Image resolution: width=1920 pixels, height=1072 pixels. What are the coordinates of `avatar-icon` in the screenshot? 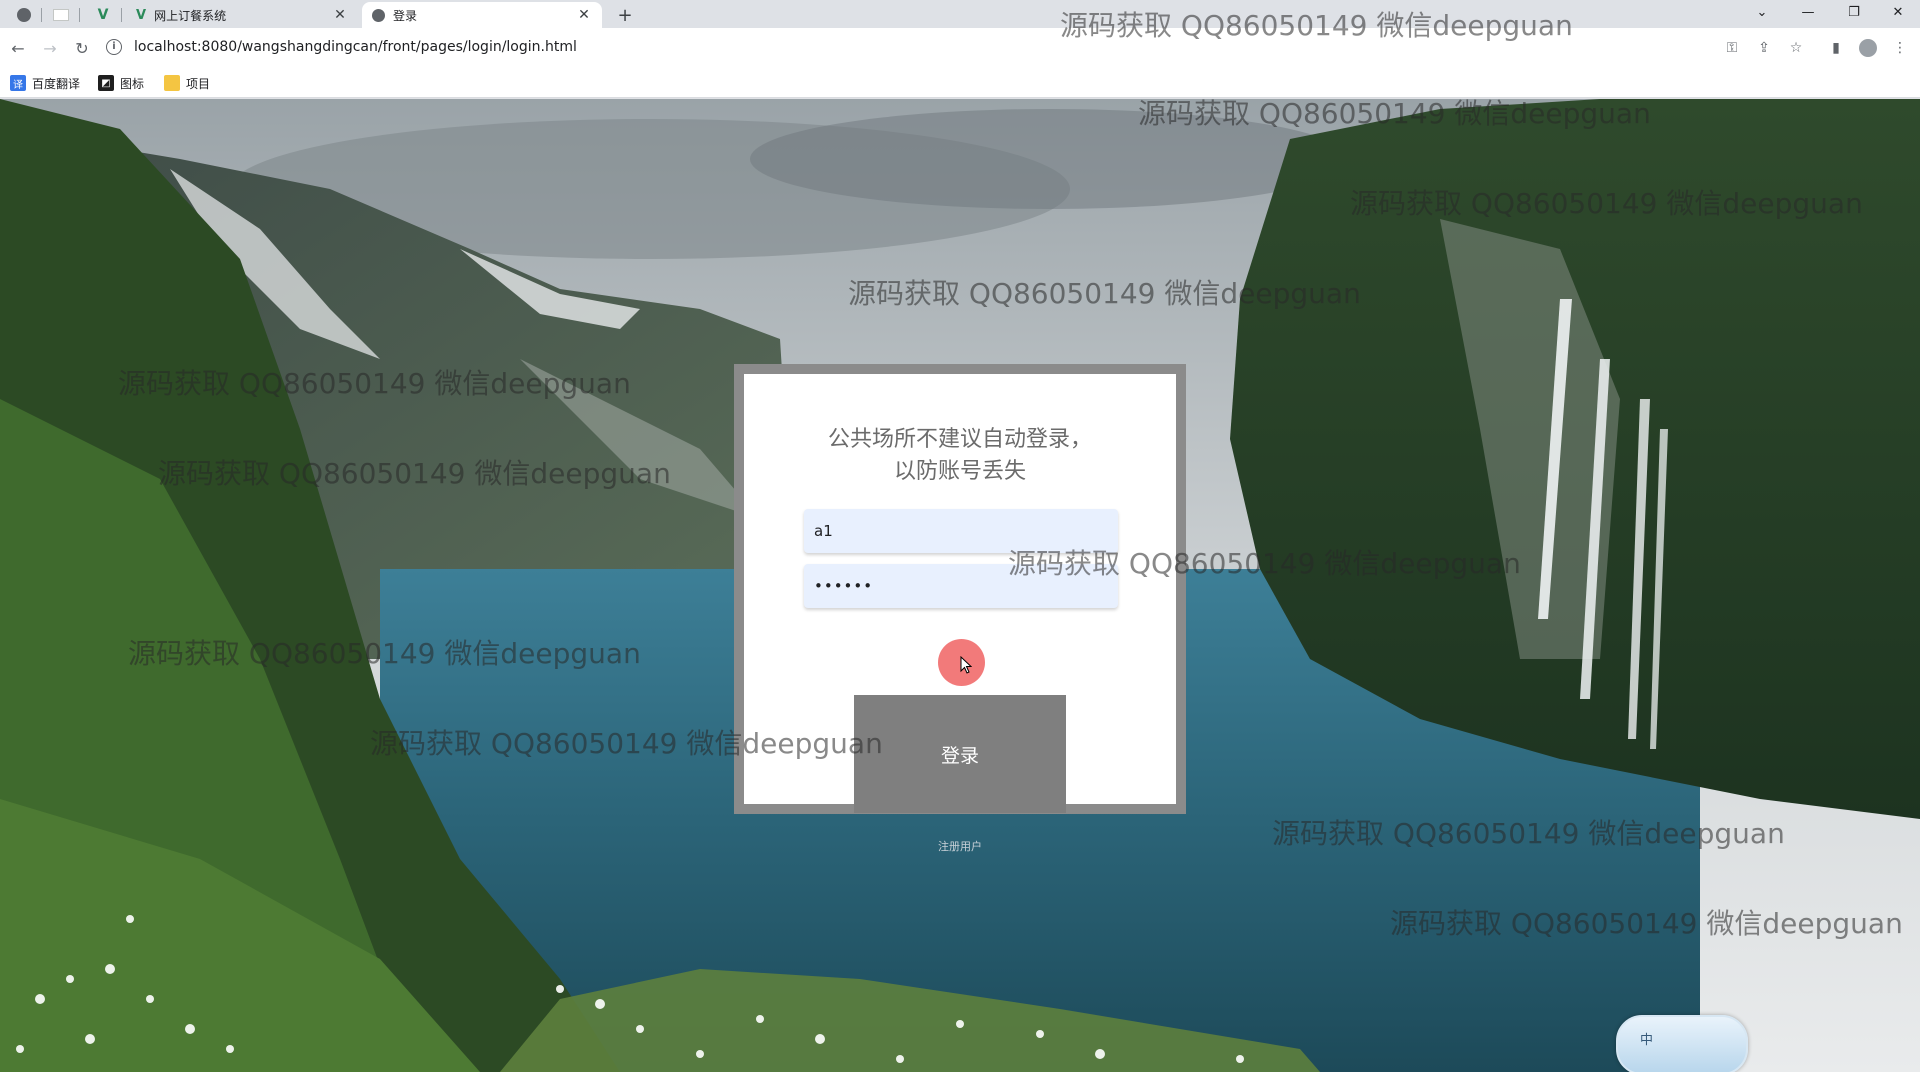 It's located at (1868, 48).